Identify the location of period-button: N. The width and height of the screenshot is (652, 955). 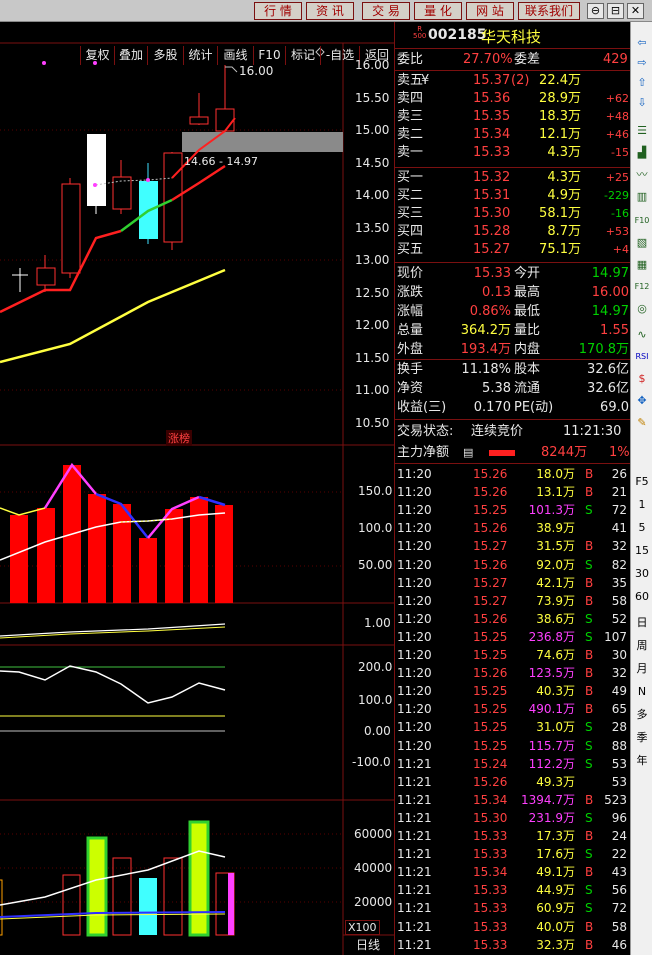
(642, 692).